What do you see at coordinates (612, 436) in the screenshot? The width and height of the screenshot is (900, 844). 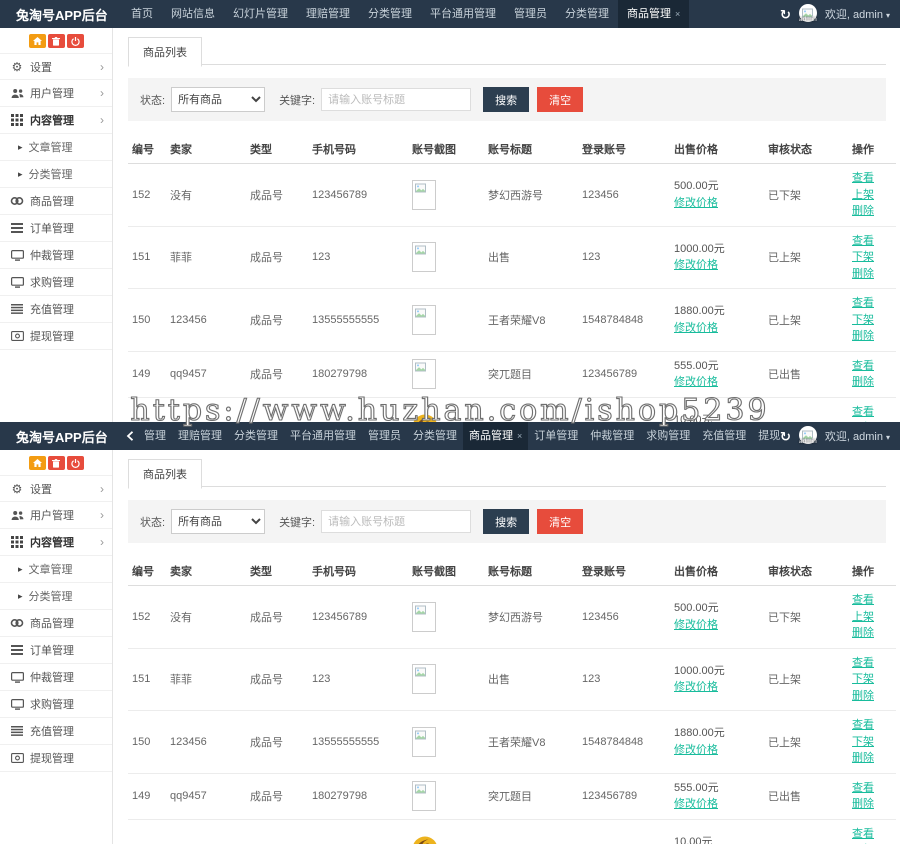 I see `nav-tab: 仲裁管理` at bounding box center [612, 436].